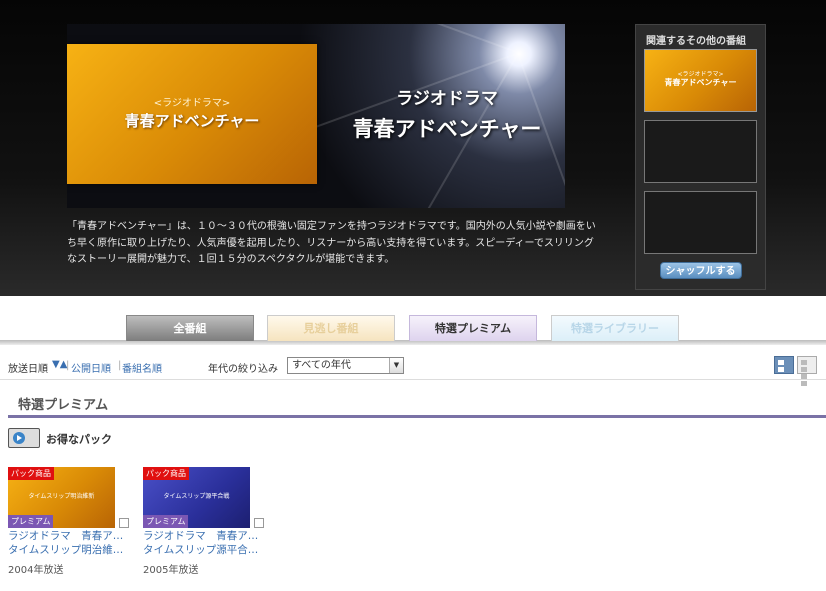 The width and height of the screenshot is (826, 591). I want to click on era-filter-select: すべての年代 ▼, so click(345, 365).